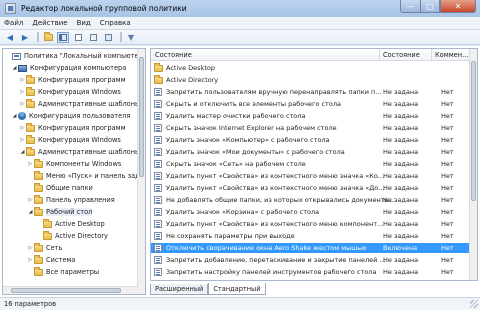  Describe the element at coordinates (63, 271) in the screenshot. I see `tree-item: Все параметры` at that location.